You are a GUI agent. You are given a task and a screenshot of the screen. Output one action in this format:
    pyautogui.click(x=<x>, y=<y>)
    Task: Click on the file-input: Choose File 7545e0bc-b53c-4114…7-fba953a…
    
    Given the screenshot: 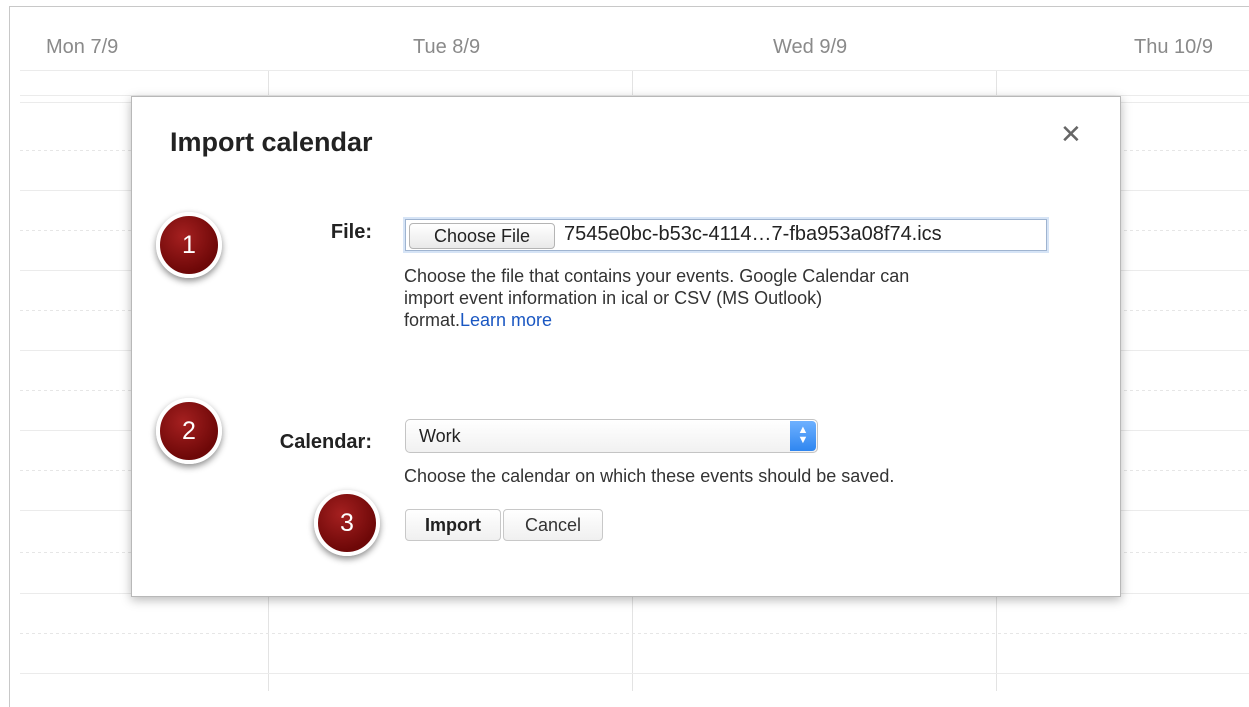 What is the action you would take?
    pyautogui.click(x=726, y=235)
    